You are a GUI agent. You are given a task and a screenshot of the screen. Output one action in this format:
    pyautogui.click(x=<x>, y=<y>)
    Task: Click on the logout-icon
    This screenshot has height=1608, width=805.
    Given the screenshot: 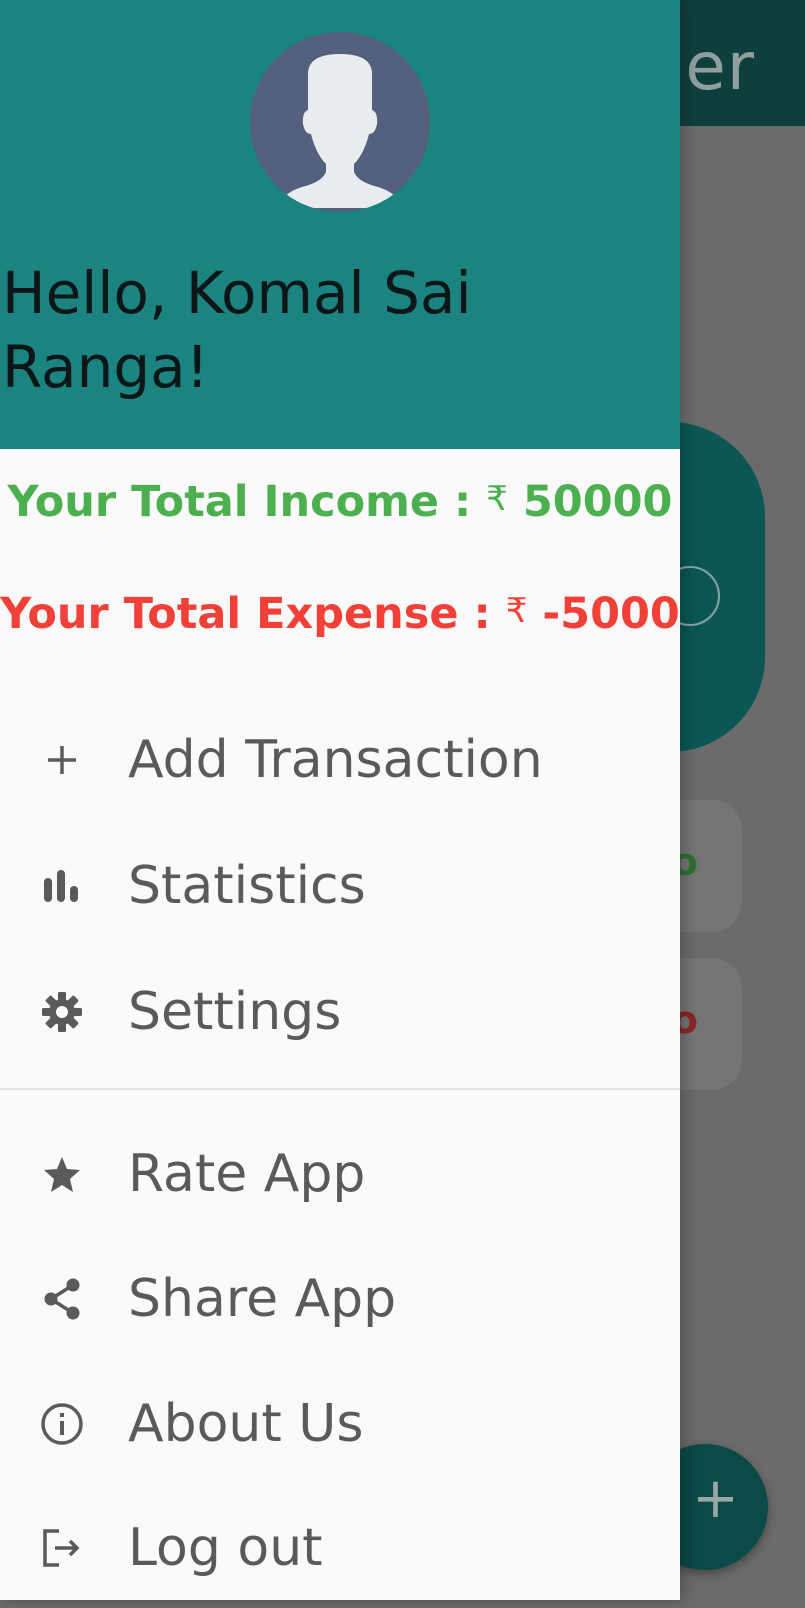 What is the action you would take?
    pyautogui.click(x=62, y=1548)
    